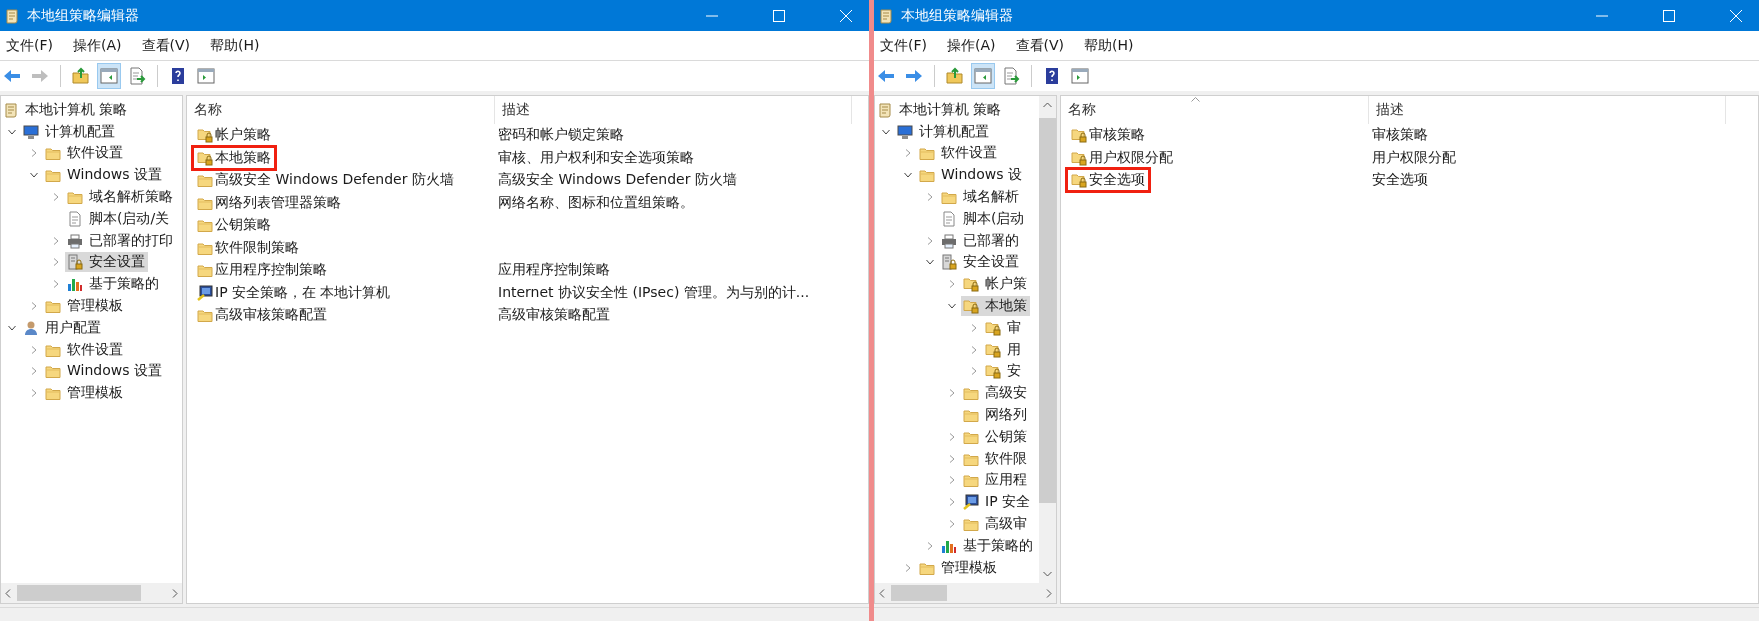  I want to click on list-item: 本地策略, so click(234, 157).